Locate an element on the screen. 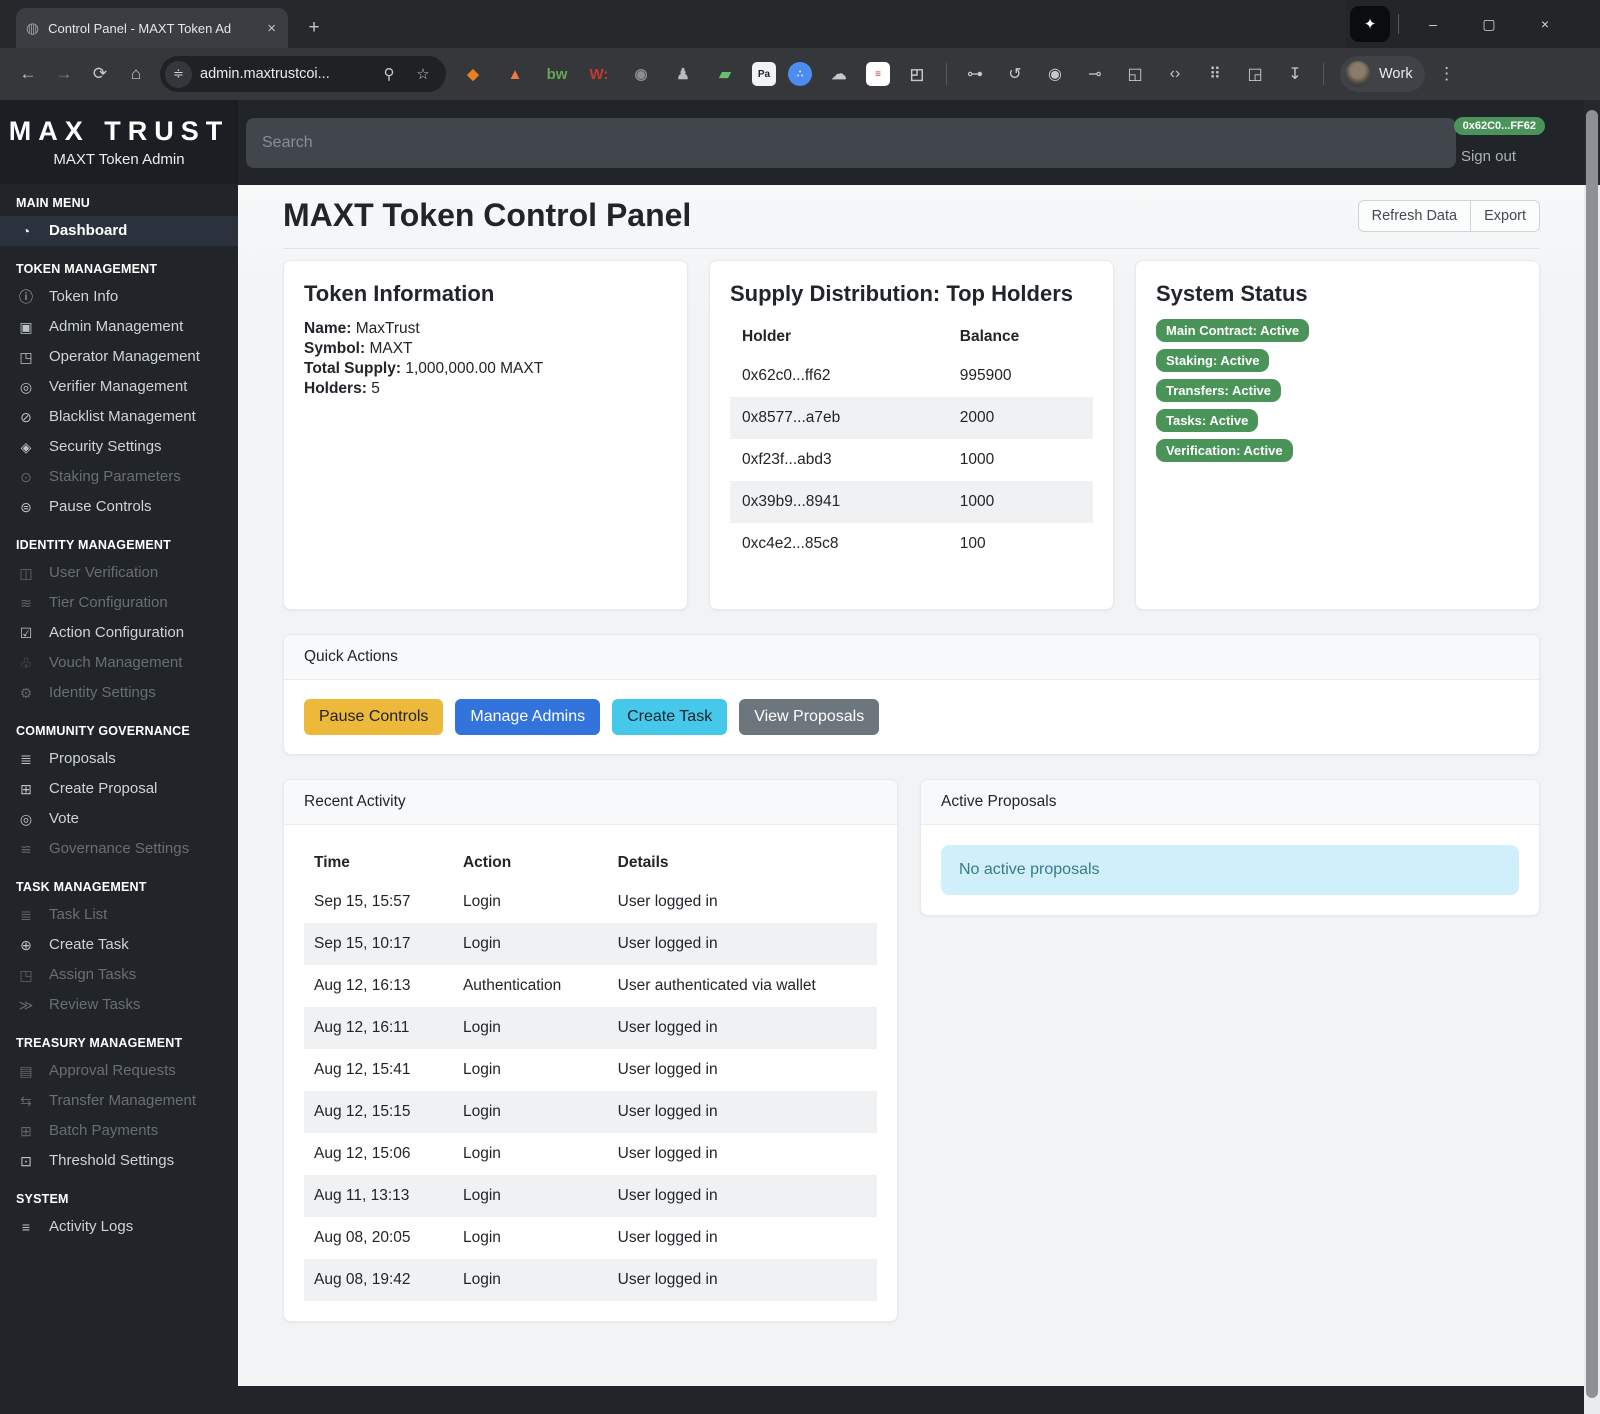 Image resolution: width=1600 pixels, height=1414 pixels. zoom-icon: ⚲ is located at coordinates (389, 74).